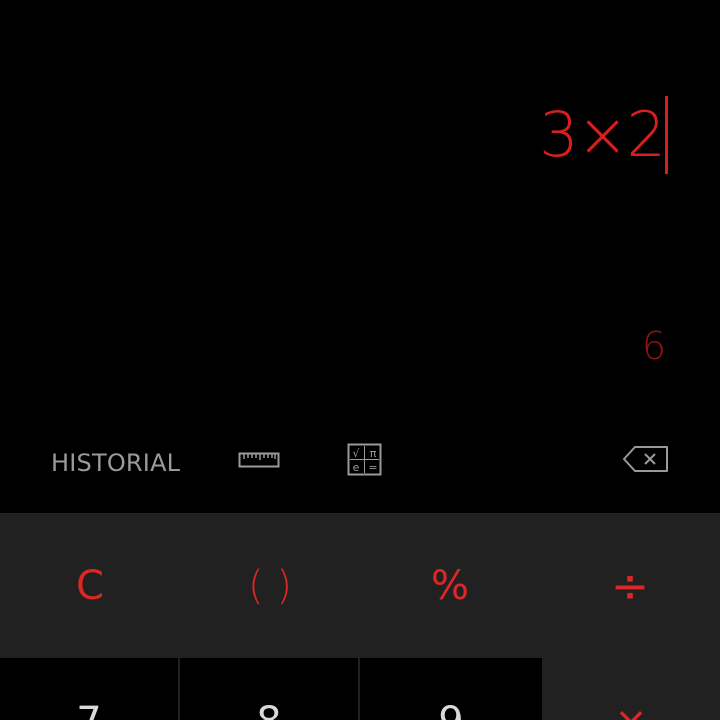 This screenshot has height=720, width=720. I want to click on digit-9-label: 9, so click(451, 711).